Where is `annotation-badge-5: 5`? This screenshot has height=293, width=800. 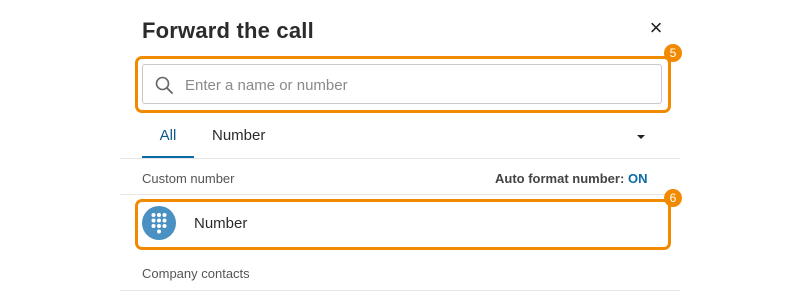
annotation-badge-5: 5 is located at coordinates (673, 53).